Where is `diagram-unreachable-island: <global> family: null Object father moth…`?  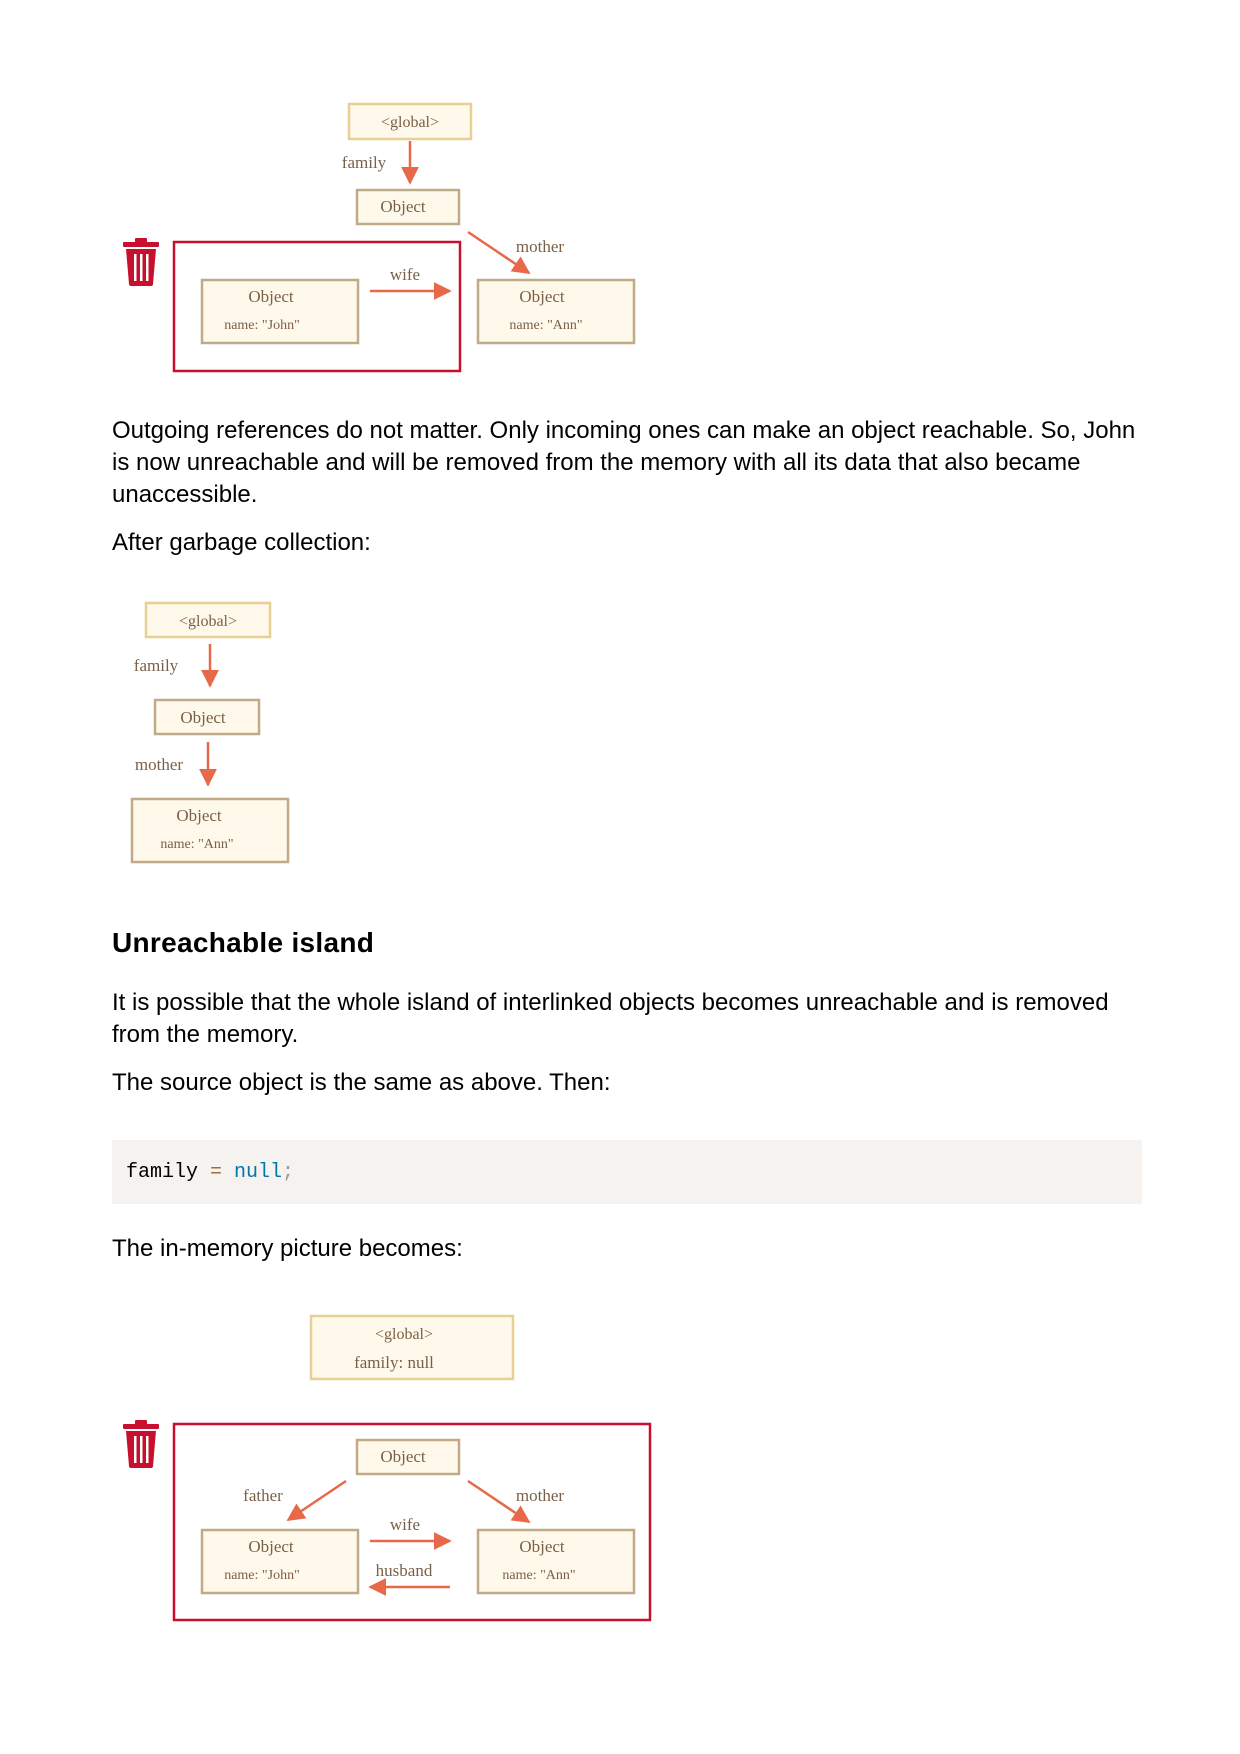 diagram-unreachable-island: <global> family: null Object father moth… is located at coordinates (387, 1468).